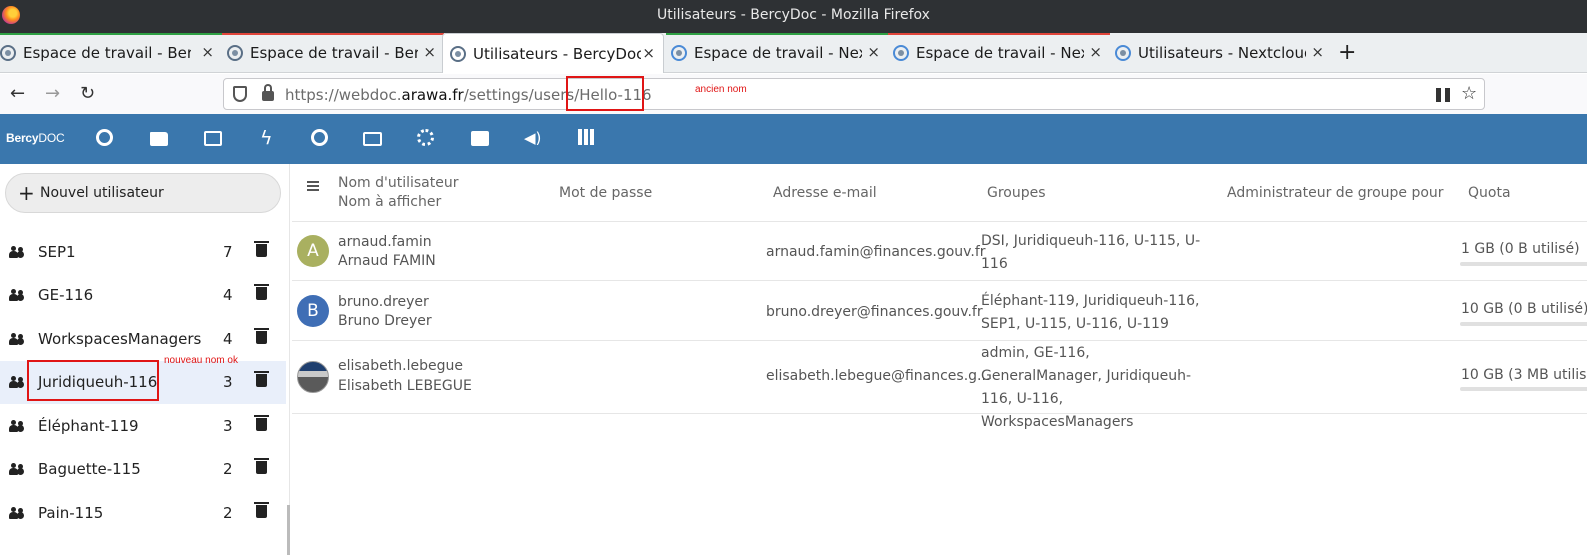 This screenshot has height=555, width=1587. I want to click on new-user-button: + Nouvel utilisateur, so click(143, 193).